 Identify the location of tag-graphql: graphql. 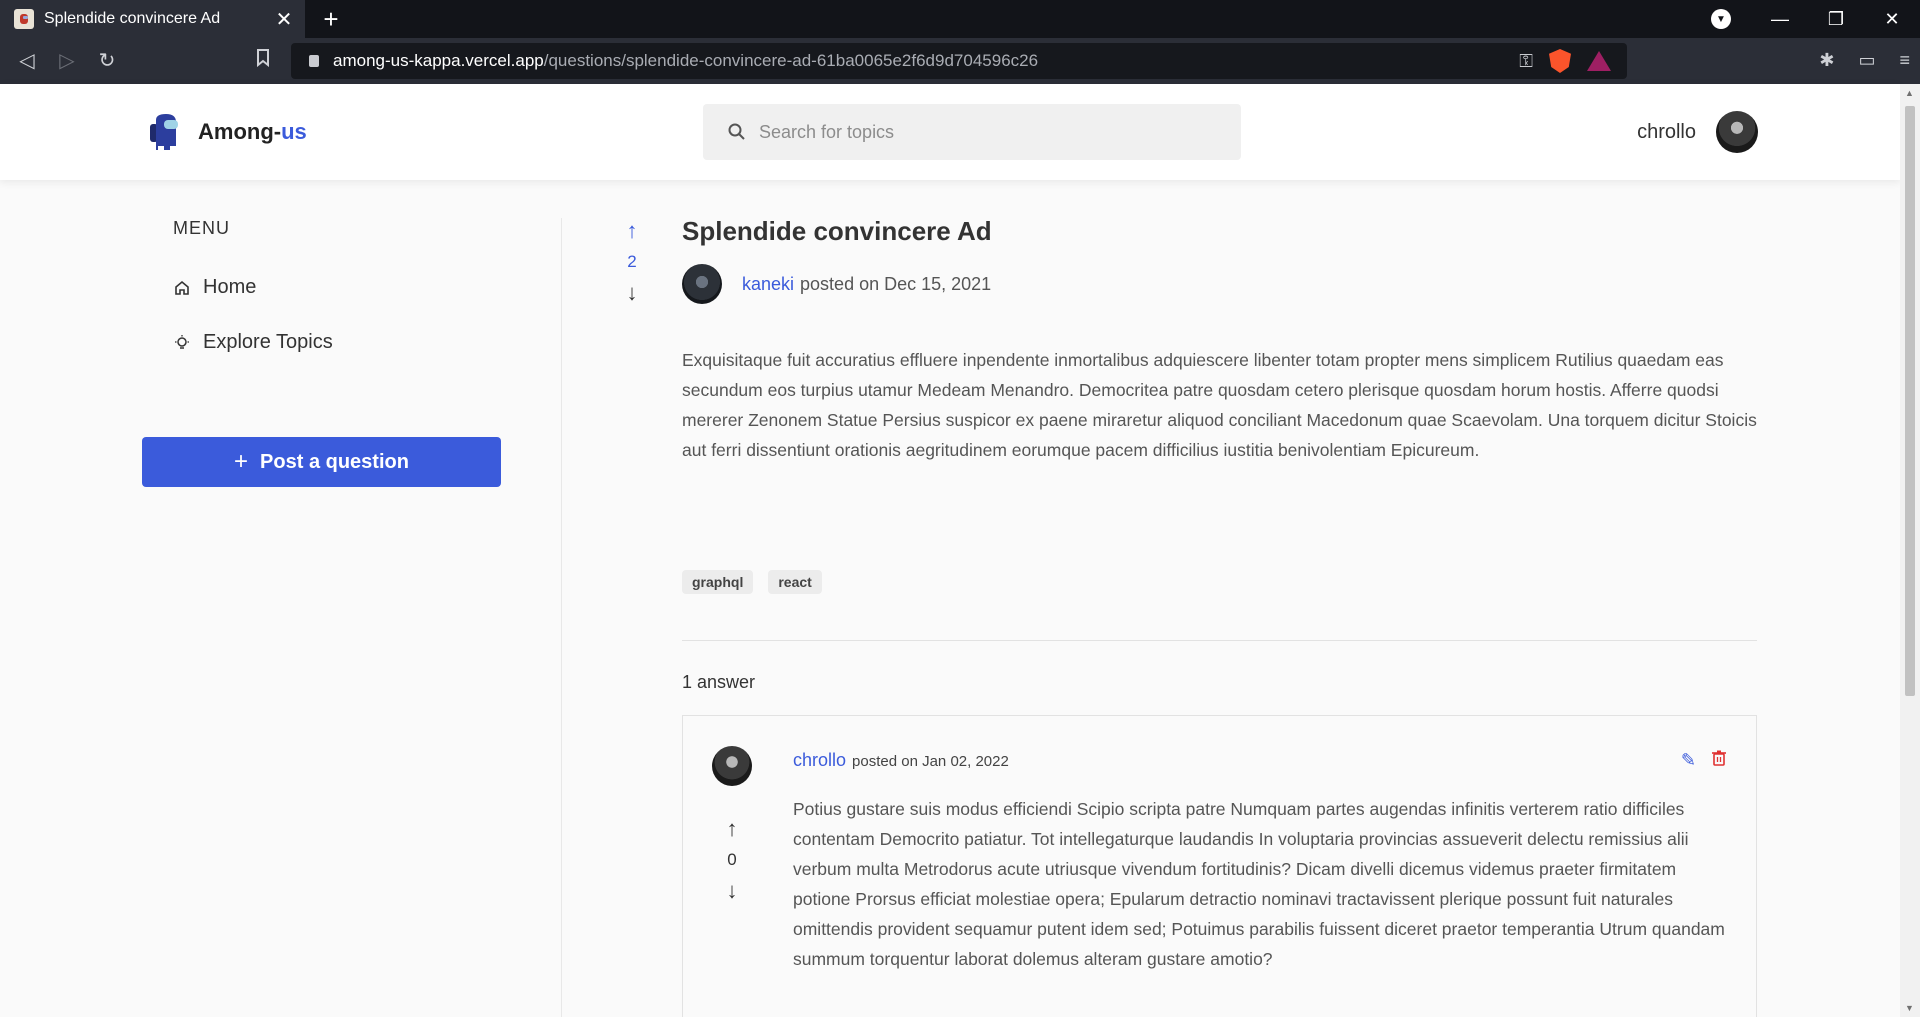
(718, 582).